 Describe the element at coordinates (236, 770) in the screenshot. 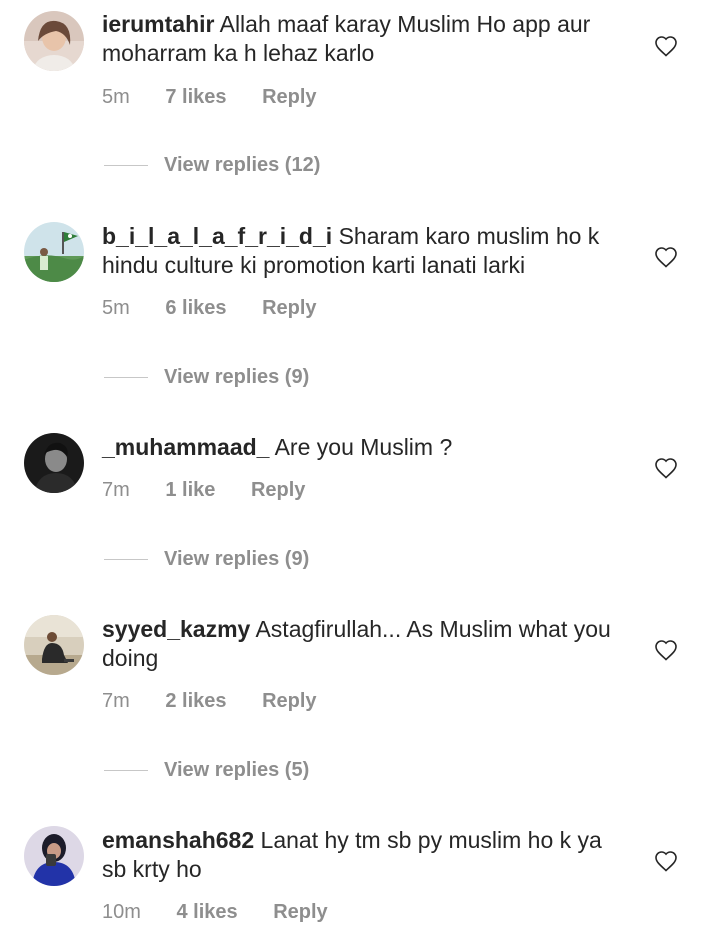

I see `view-replies-label: View replies (5)` at that location.